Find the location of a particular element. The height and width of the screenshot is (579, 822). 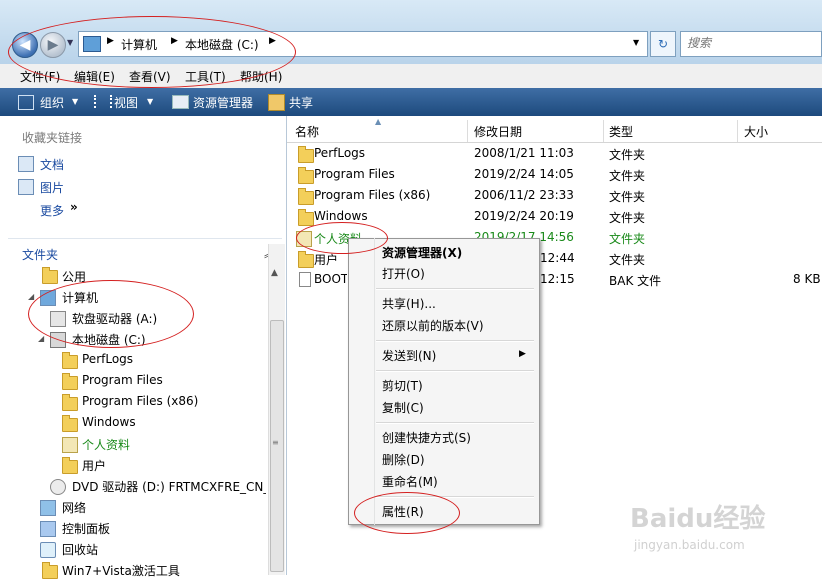

views-icon is located at coordinates (103, 101).